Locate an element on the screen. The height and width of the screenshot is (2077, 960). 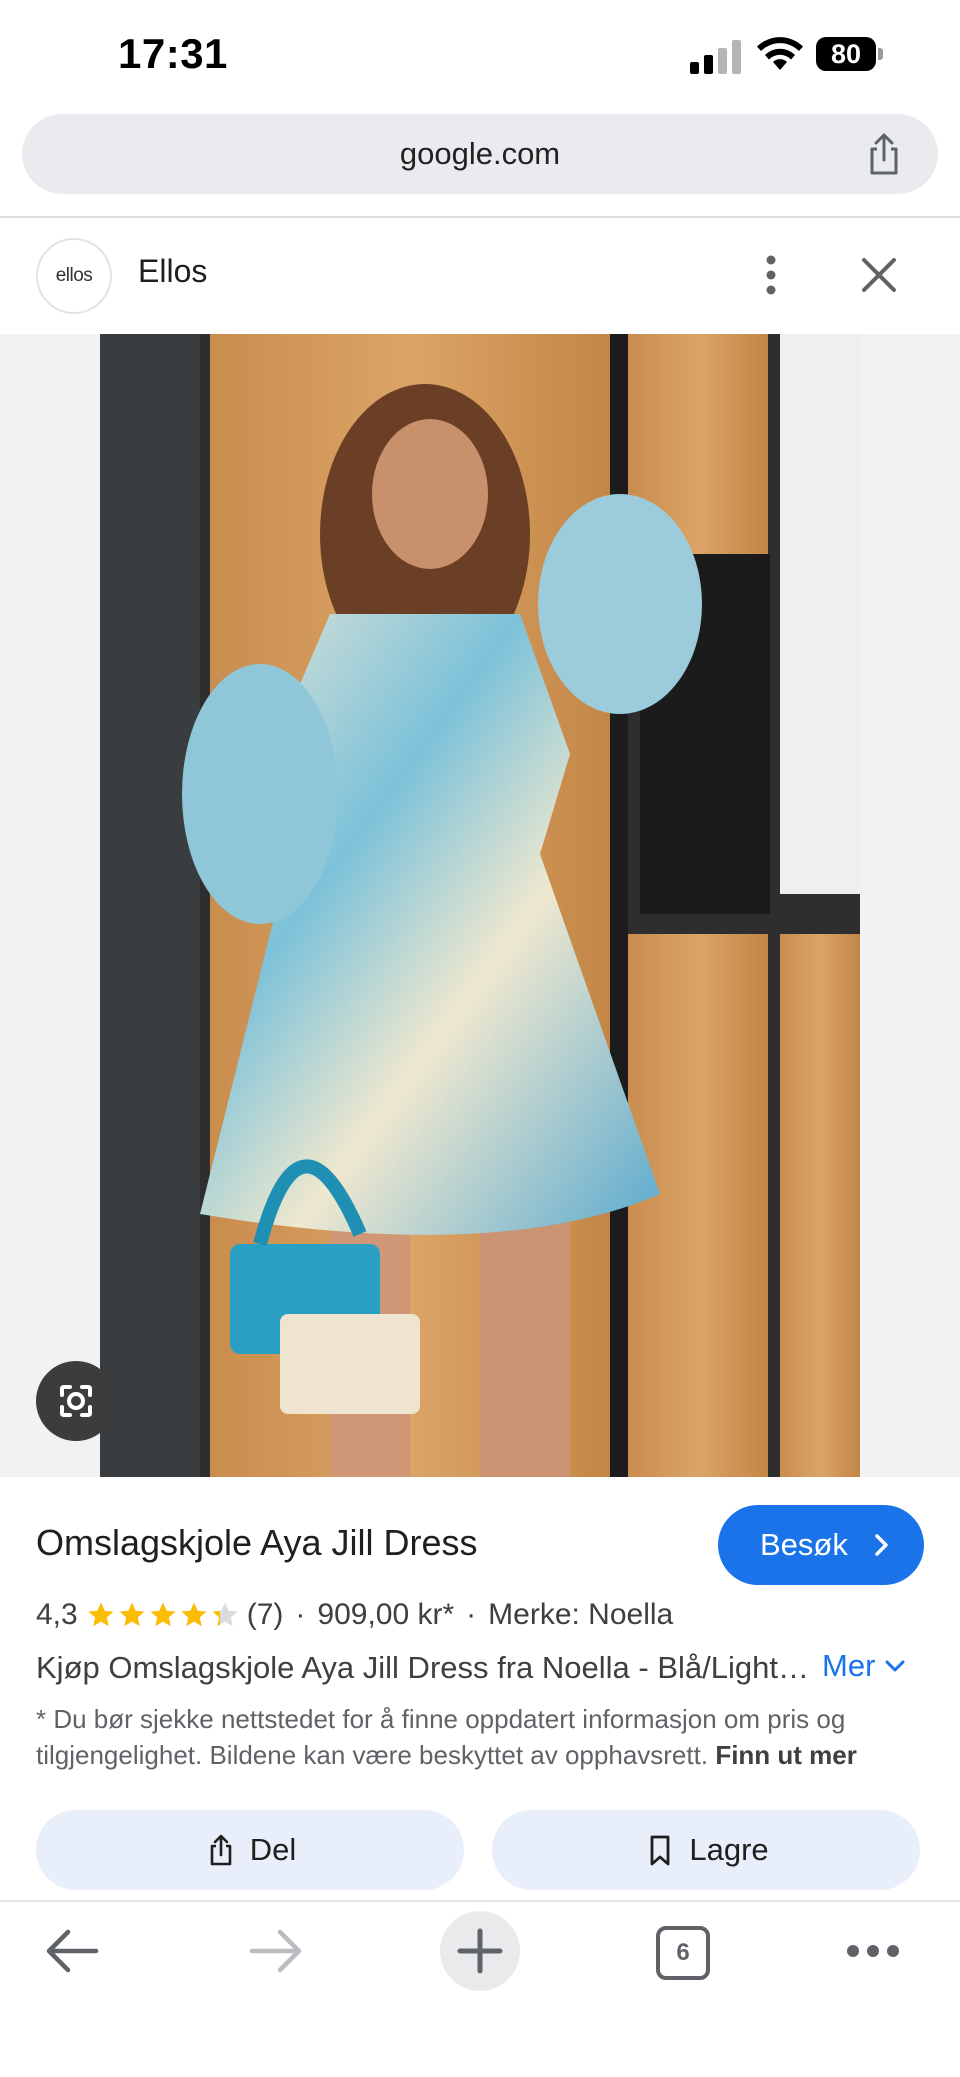
product-title: Omslagskjole Aya Jill Dress is located at coordinates (257, 1542).